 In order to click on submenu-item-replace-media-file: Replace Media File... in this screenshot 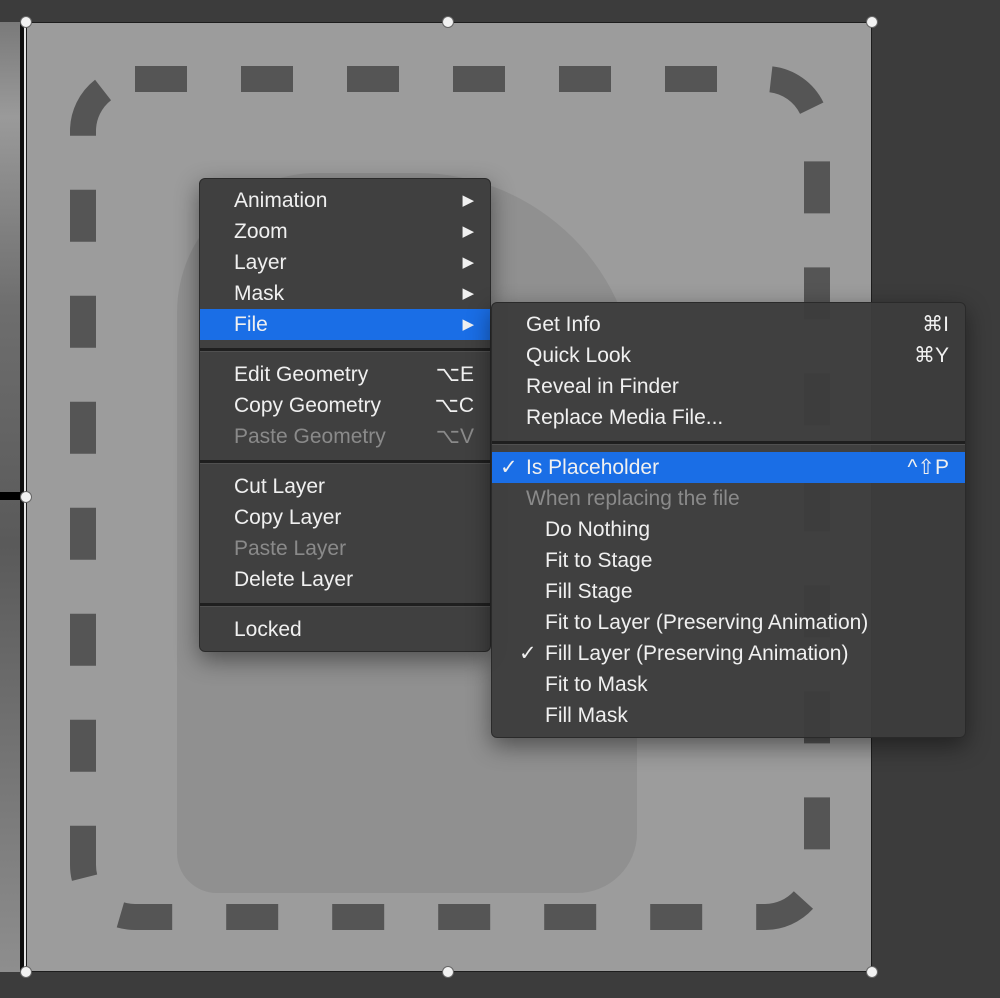, I will do `click(728, 417)`.